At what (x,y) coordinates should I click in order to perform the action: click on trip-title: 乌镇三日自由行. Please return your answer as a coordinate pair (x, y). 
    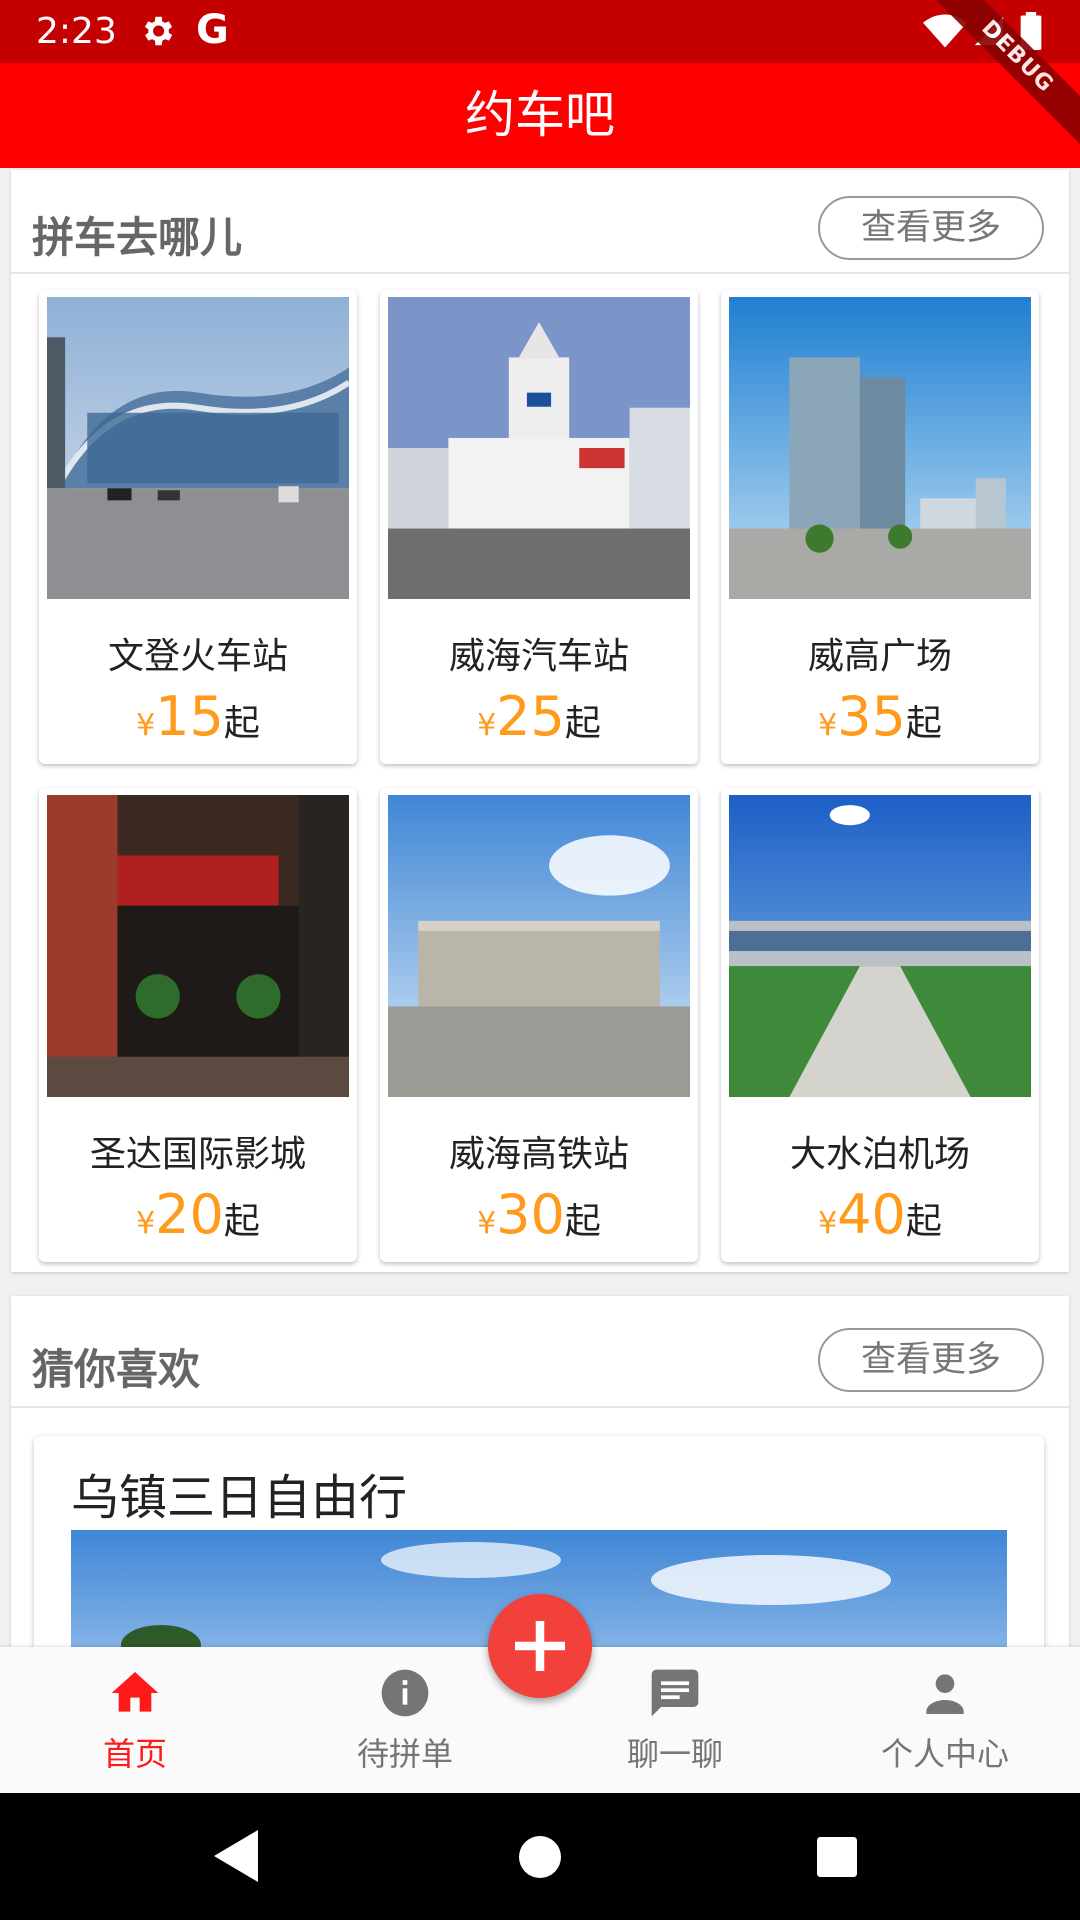
    Looking at the image, I should click on (239, 1498).